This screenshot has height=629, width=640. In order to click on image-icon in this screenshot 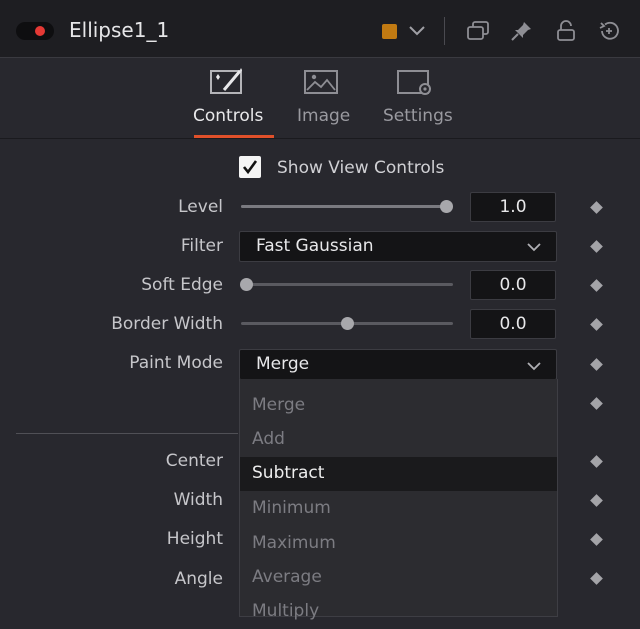, I will do `click(322, 82)`.